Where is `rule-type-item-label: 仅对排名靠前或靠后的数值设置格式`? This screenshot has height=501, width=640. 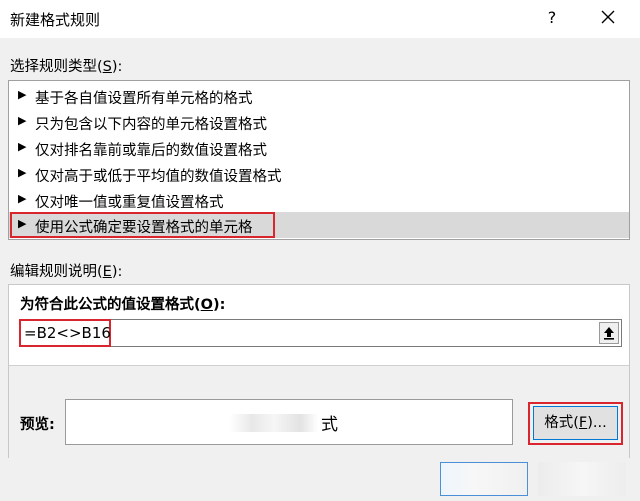
rule-type-item-label: 仅对排名靠前或靠后的数值设置格式 is located at coordinates (151, 151).